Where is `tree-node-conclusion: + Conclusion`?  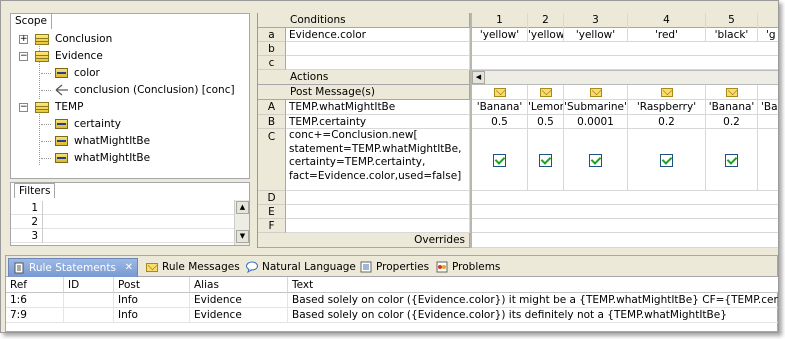
tree-node-conclusion: + Conclusion is located at coordinates (126, 39).